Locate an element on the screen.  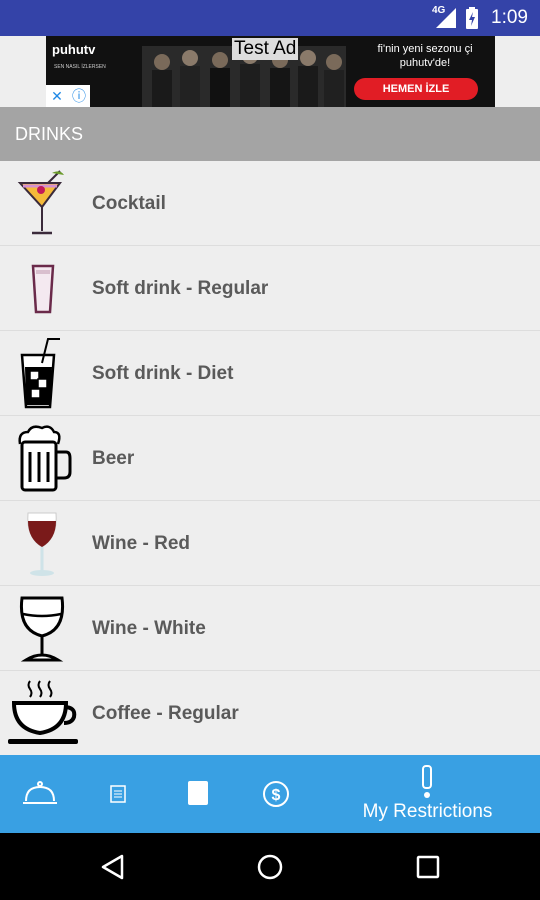
battery-icon is located at coordinates (472, 18).